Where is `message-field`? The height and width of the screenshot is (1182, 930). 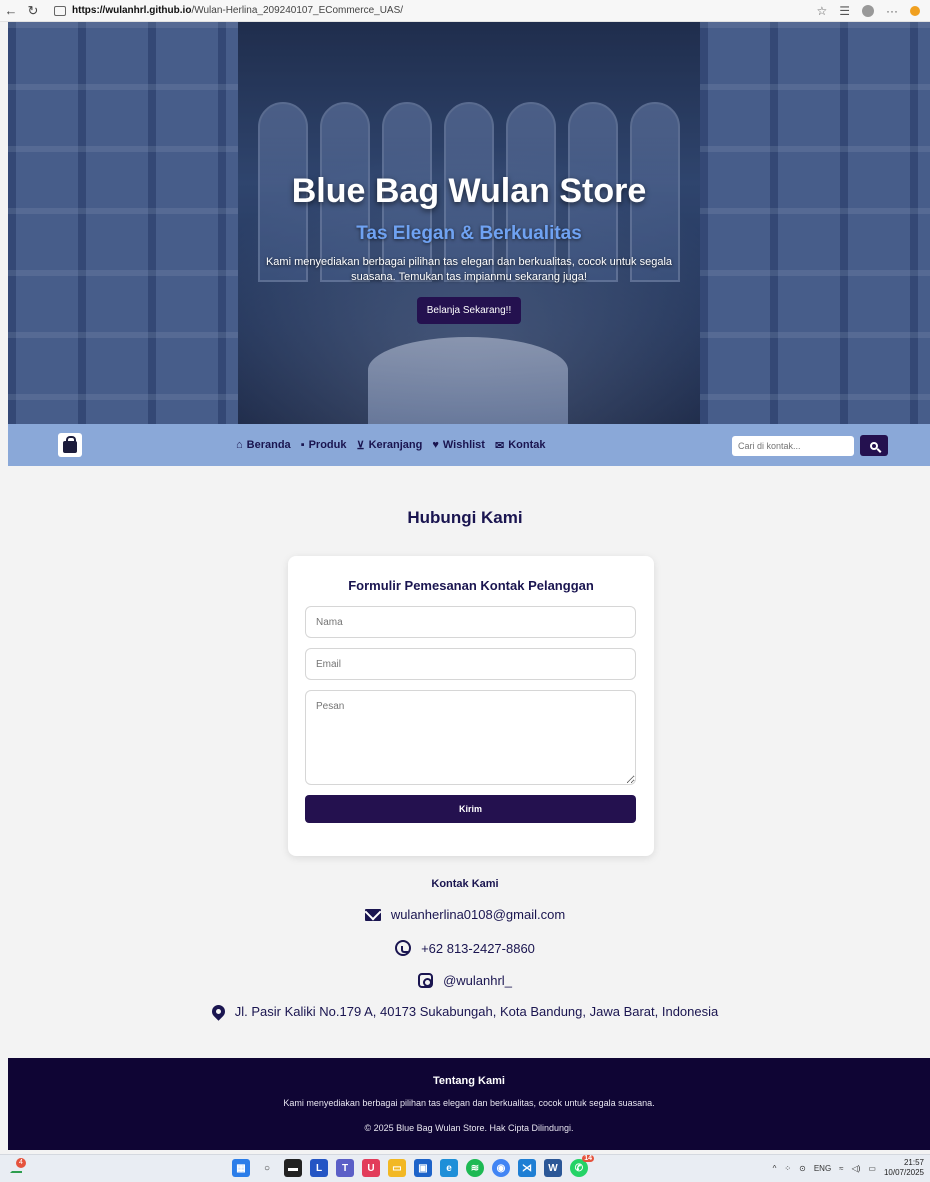
message-field is located at coordinates (470, 737).